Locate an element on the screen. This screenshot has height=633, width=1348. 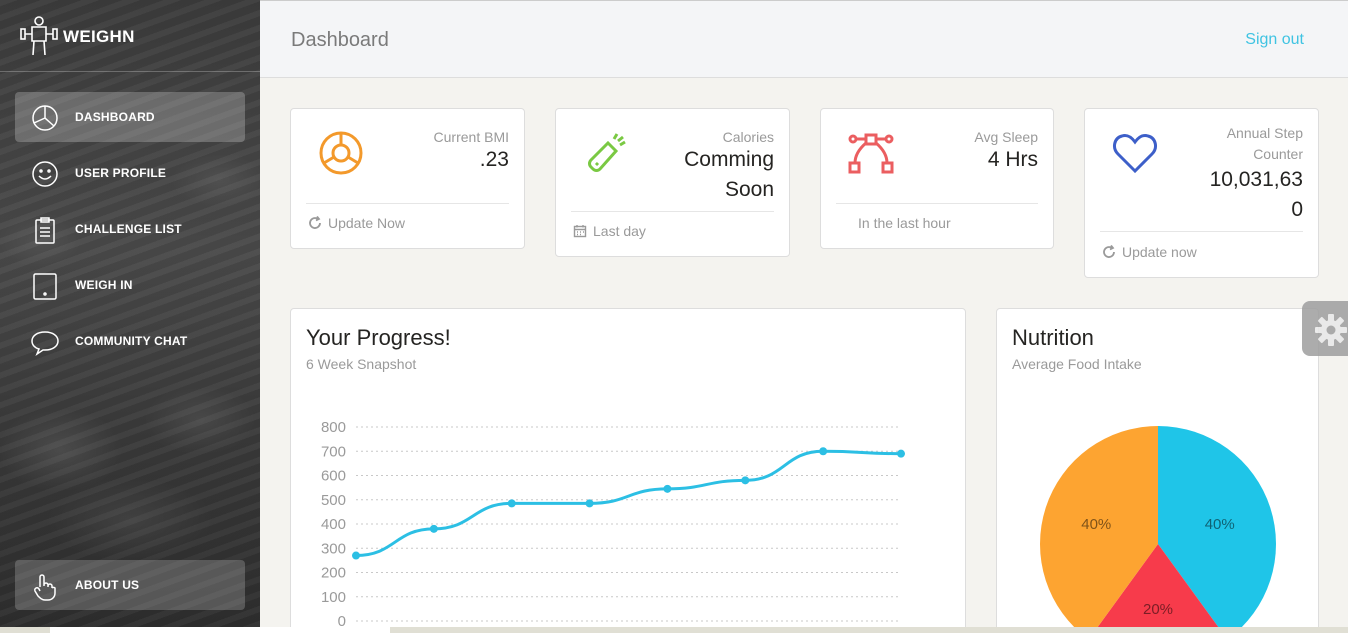
stat-card-bmi: Current BMI .23 Update Now is located at coordinates (407, 178).